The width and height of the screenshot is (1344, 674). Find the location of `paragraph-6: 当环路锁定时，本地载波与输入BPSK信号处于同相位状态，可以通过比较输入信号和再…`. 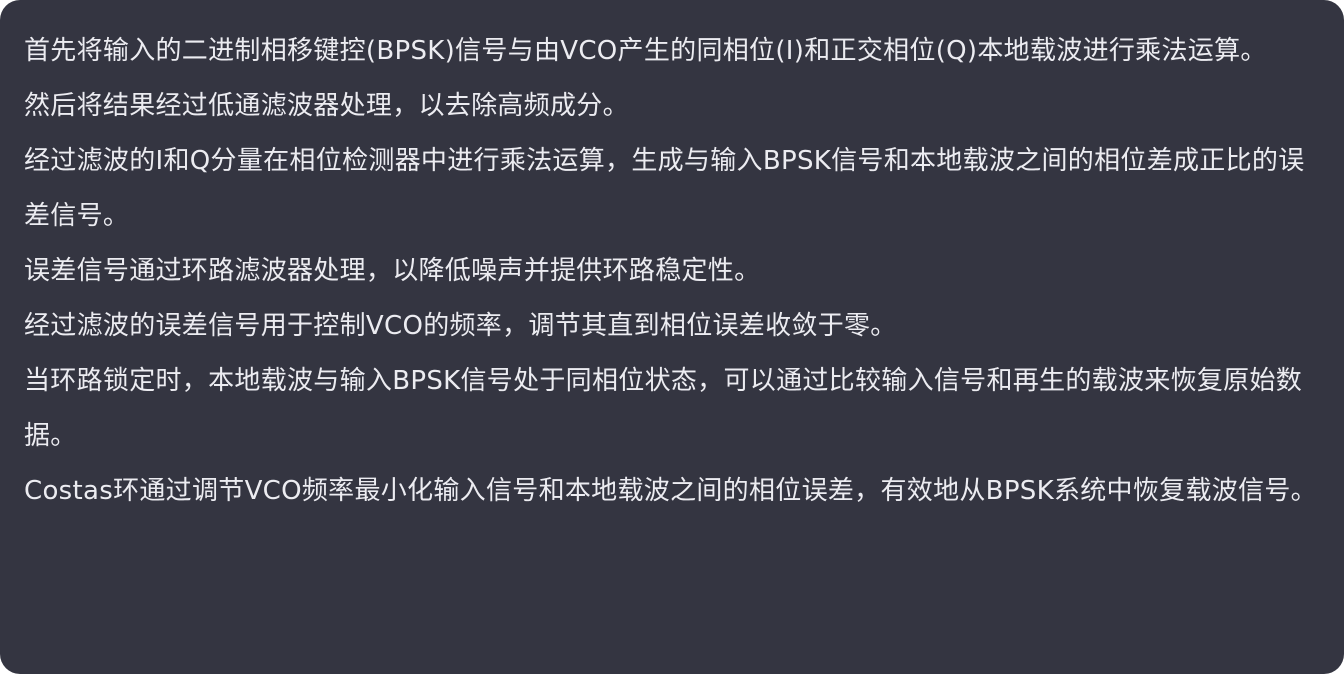

paragraph-6: 当环路锁定时，本地载波与输入BPSK信号处于同相位状态，可以通过比较输入信号和再… is located at coordinates (663, 408).